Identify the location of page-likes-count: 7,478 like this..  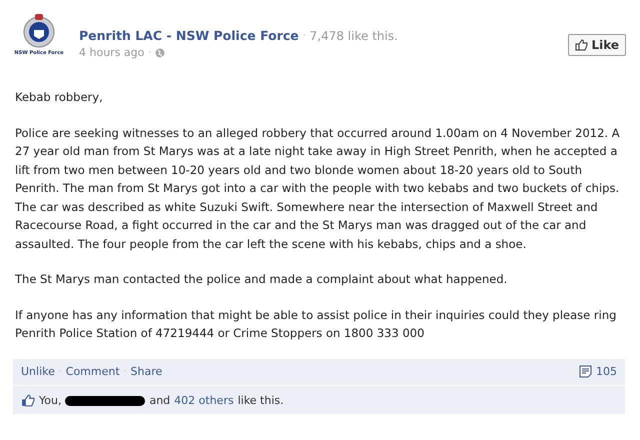
(354, 35).